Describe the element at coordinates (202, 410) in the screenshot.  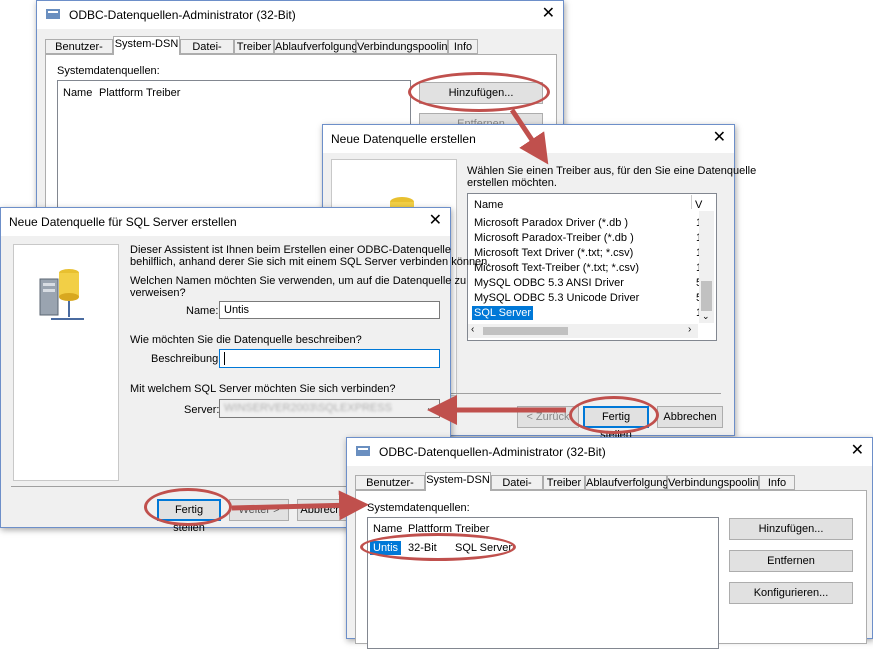
I see `server-label: Server:` at that location.